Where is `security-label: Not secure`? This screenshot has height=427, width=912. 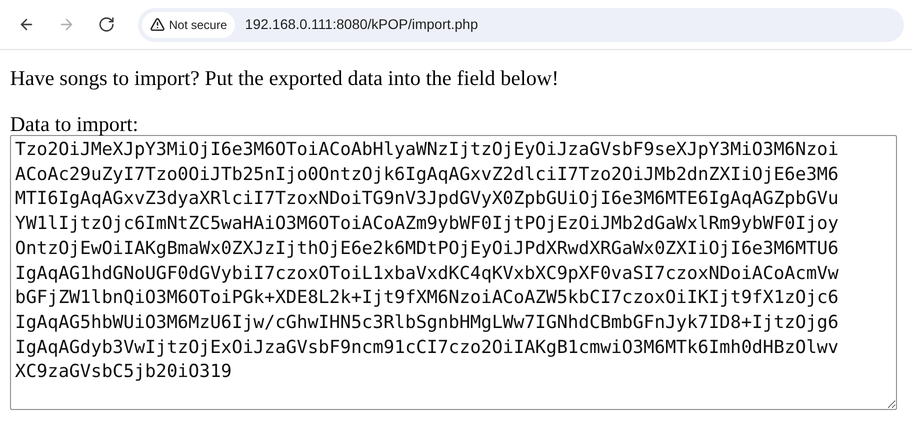 security-label: Not secure is located at coordinates (198, 25).